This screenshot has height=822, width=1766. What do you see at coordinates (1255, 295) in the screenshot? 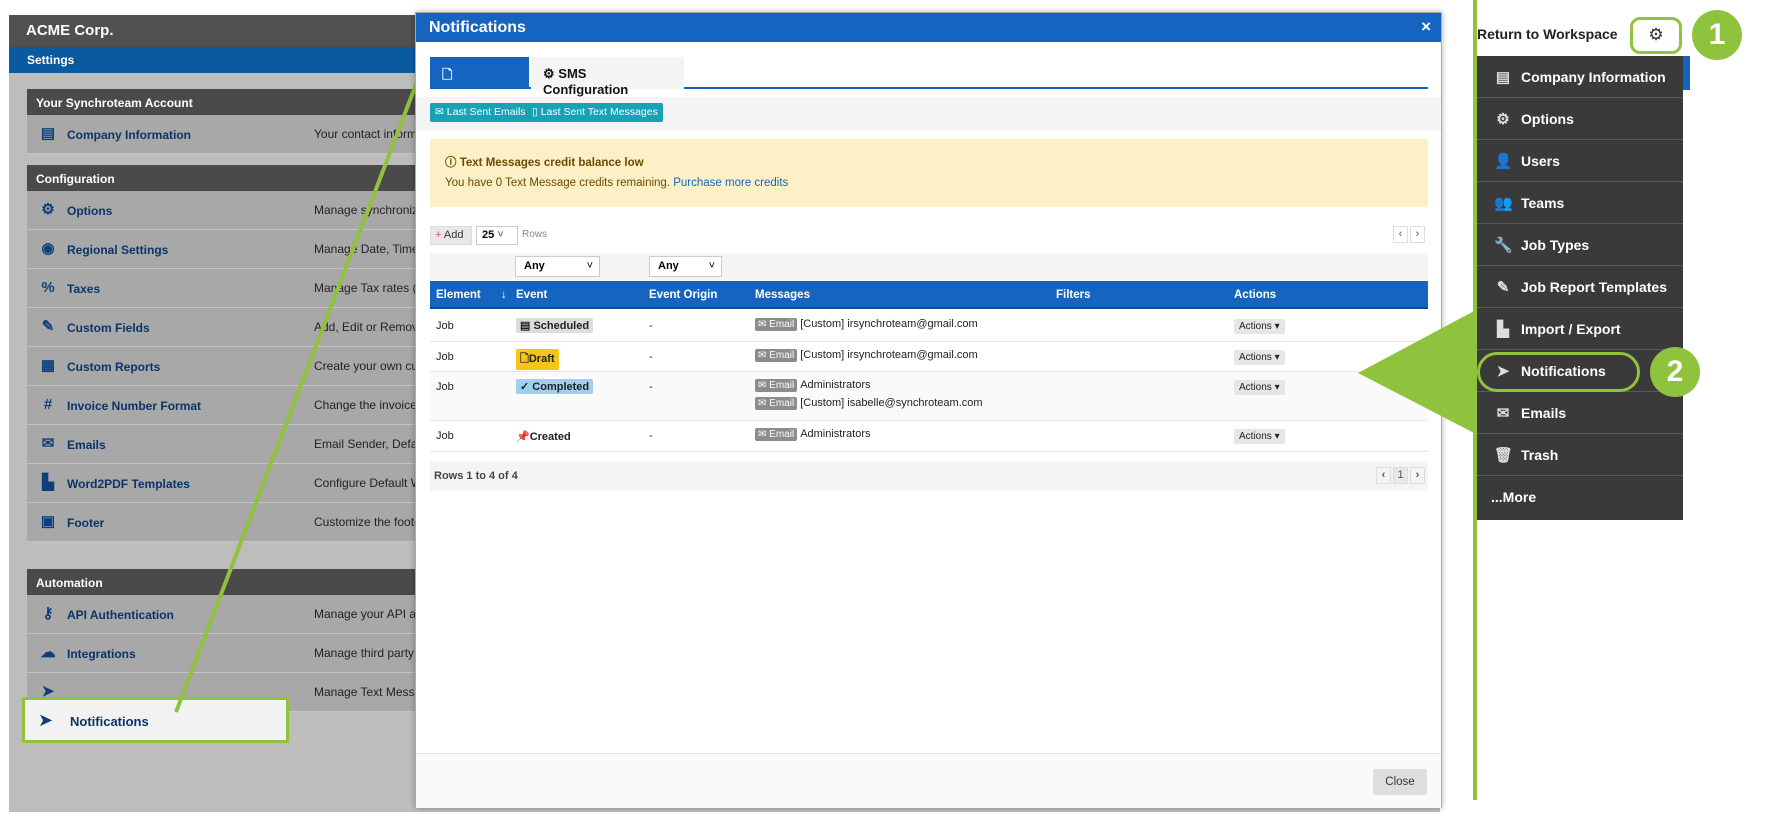
I see `col-actions: Actions` at bounding box center [1255, 295].